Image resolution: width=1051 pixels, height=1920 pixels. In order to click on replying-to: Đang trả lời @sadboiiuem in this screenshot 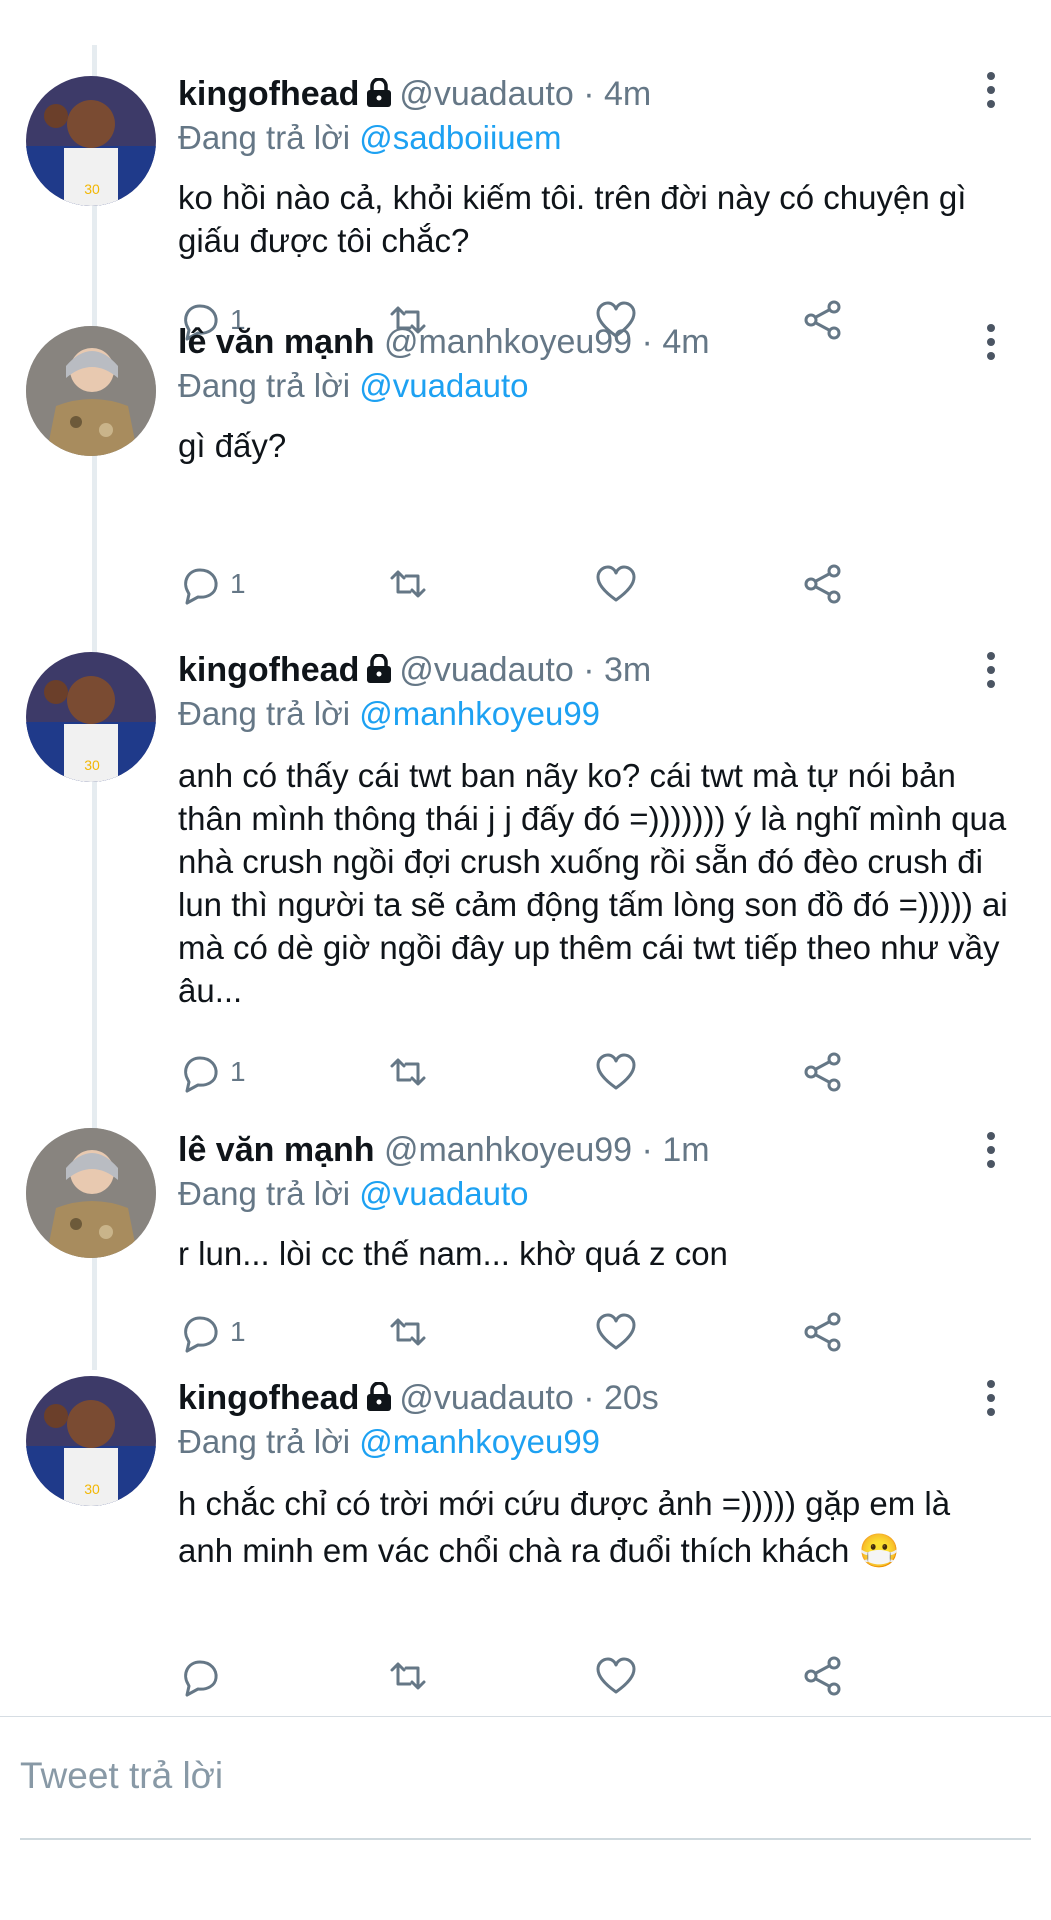, I will do `click(370, 138)`.